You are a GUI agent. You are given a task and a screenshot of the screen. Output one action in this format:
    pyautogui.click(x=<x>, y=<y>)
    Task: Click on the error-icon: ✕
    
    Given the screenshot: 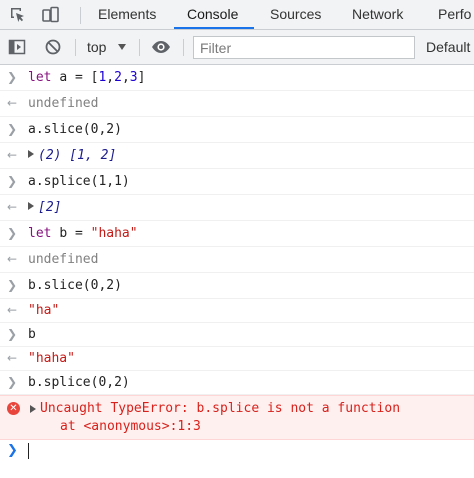 What is the action you would take?
    pyautogui.click(x=13, y=408)
    